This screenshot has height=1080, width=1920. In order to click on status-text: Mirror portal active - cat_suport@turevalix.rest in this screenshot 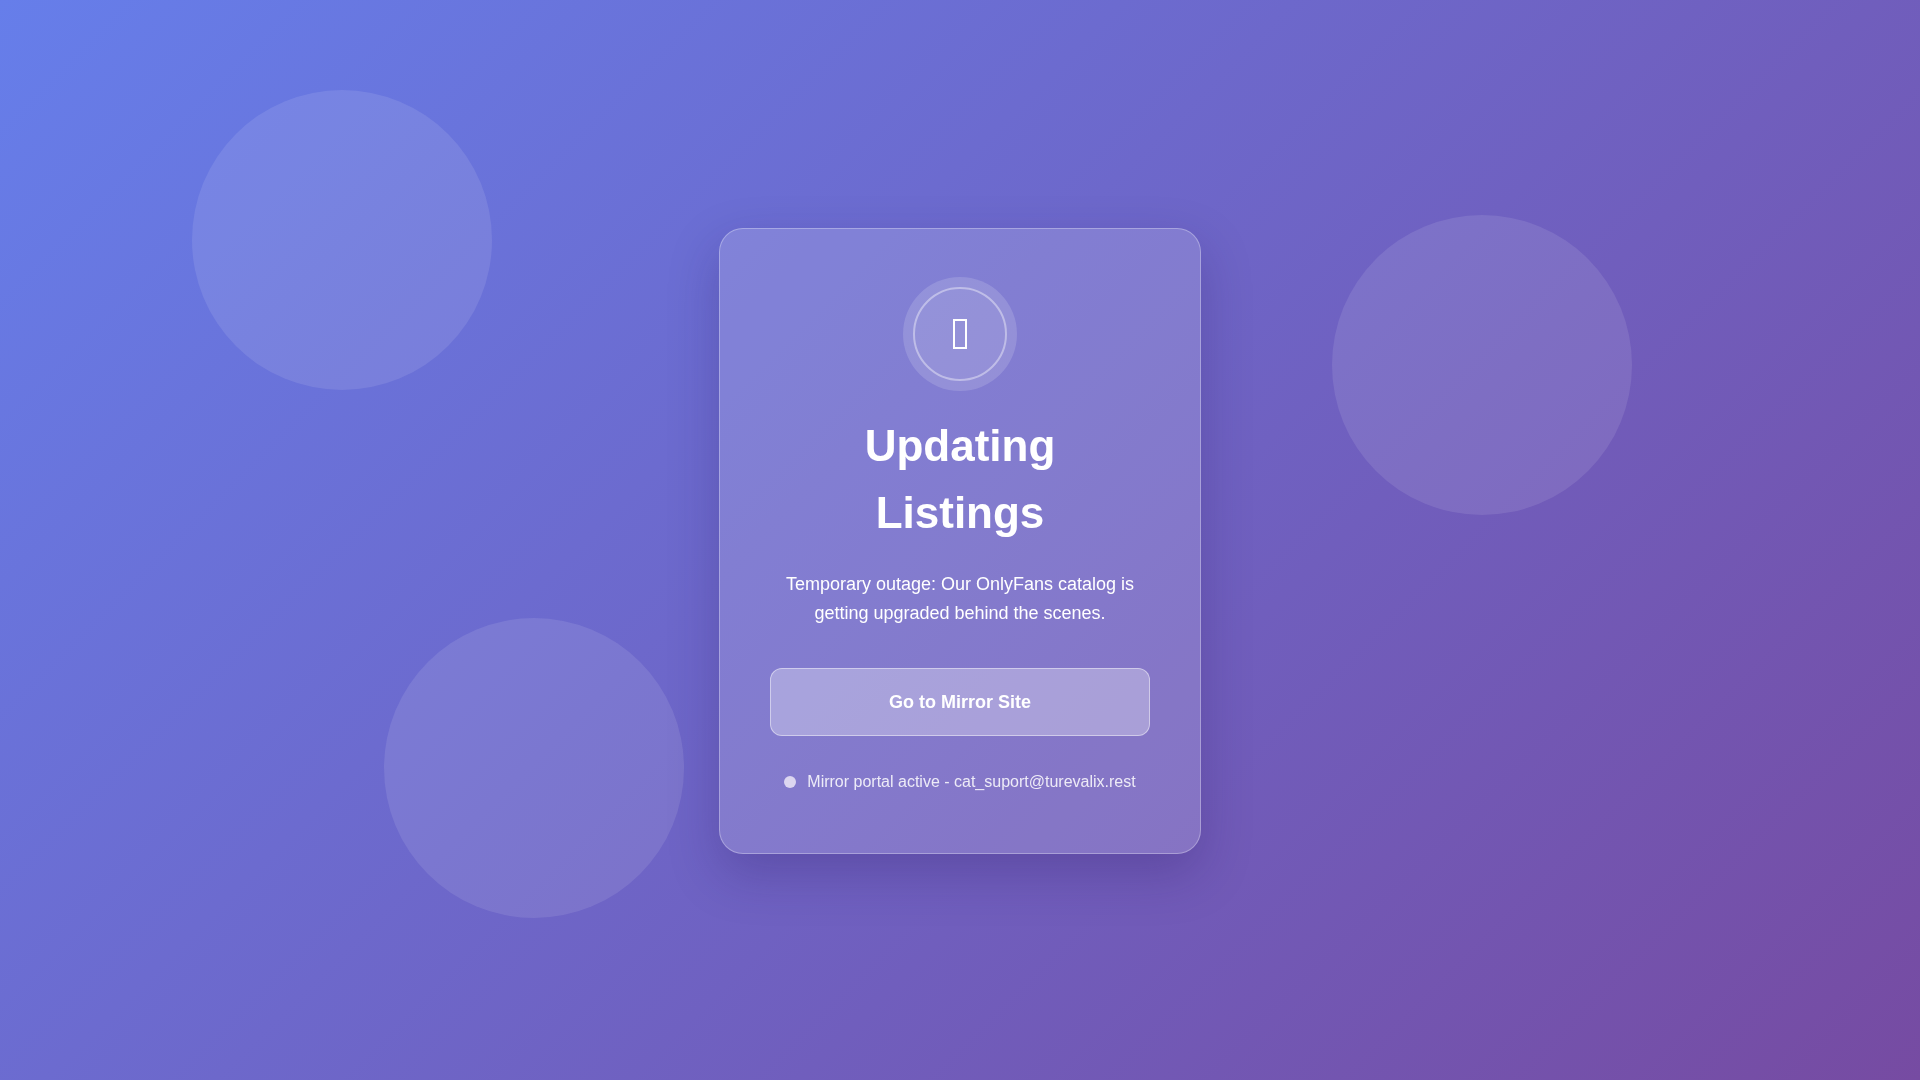, I will do `click(971, 782)`.